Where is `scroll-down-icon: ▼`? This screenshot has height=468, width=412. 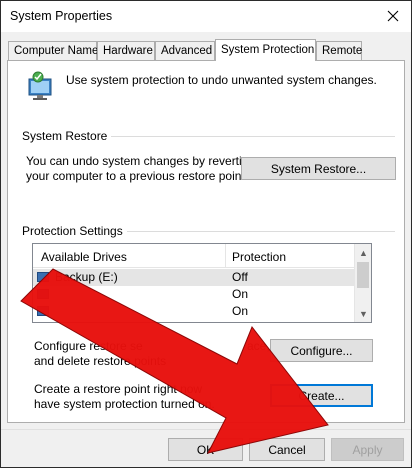
scroll-down-icon: ▼ is located at coordinates (363, 313).